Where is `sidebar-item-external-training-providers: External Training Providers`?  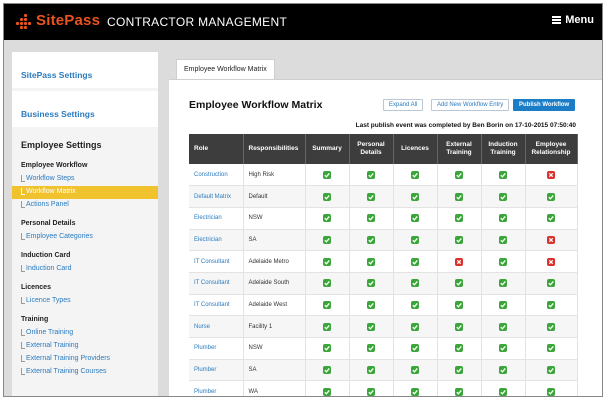 sidebar-item-external-training-providers: External Training Providers is located at coordinates (89, 359).